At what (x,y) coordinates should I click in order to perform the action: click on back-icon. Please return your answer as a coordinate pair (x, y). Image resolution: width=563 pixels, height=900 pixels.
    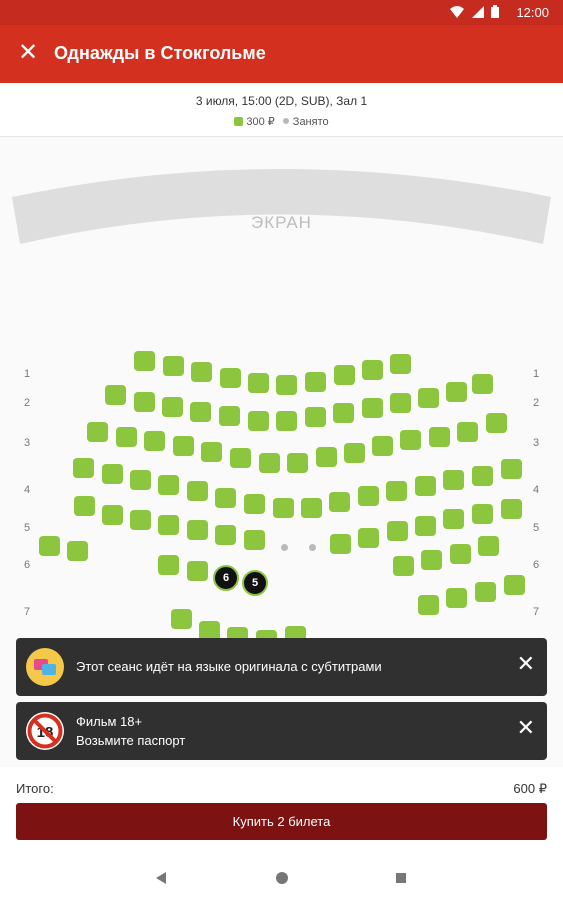
    Looking at the image, I should click on (161, 878).